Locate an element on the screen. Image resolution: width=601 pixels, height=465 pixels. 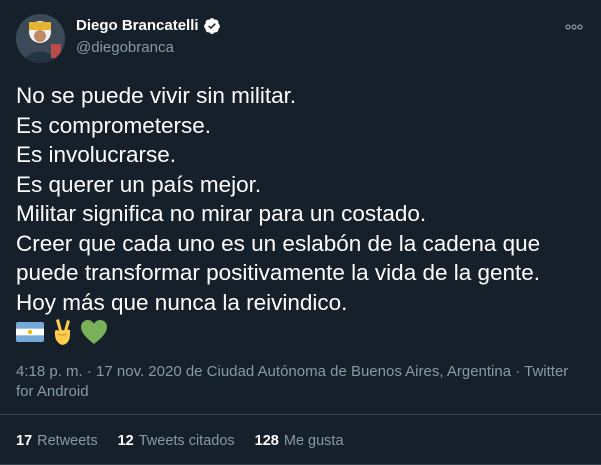
retweets-stat: 17 Retweets is located at coordinates (57, 441).